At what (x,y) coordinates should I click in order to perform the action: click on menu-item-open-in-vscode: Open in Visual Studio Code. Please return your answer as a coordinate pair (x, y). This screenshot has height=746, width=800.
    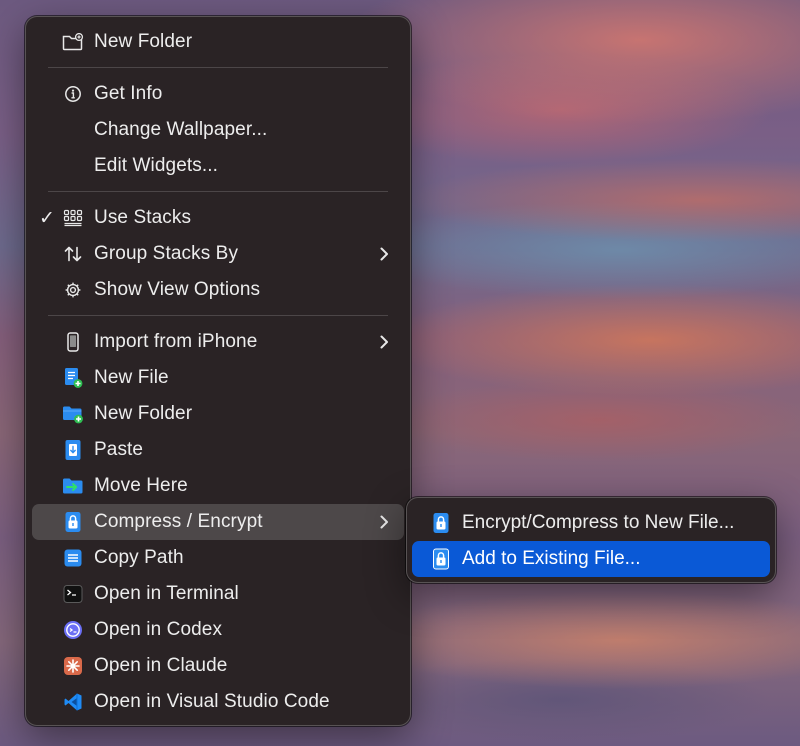
    Looking at the image, I should click on (218, 702).